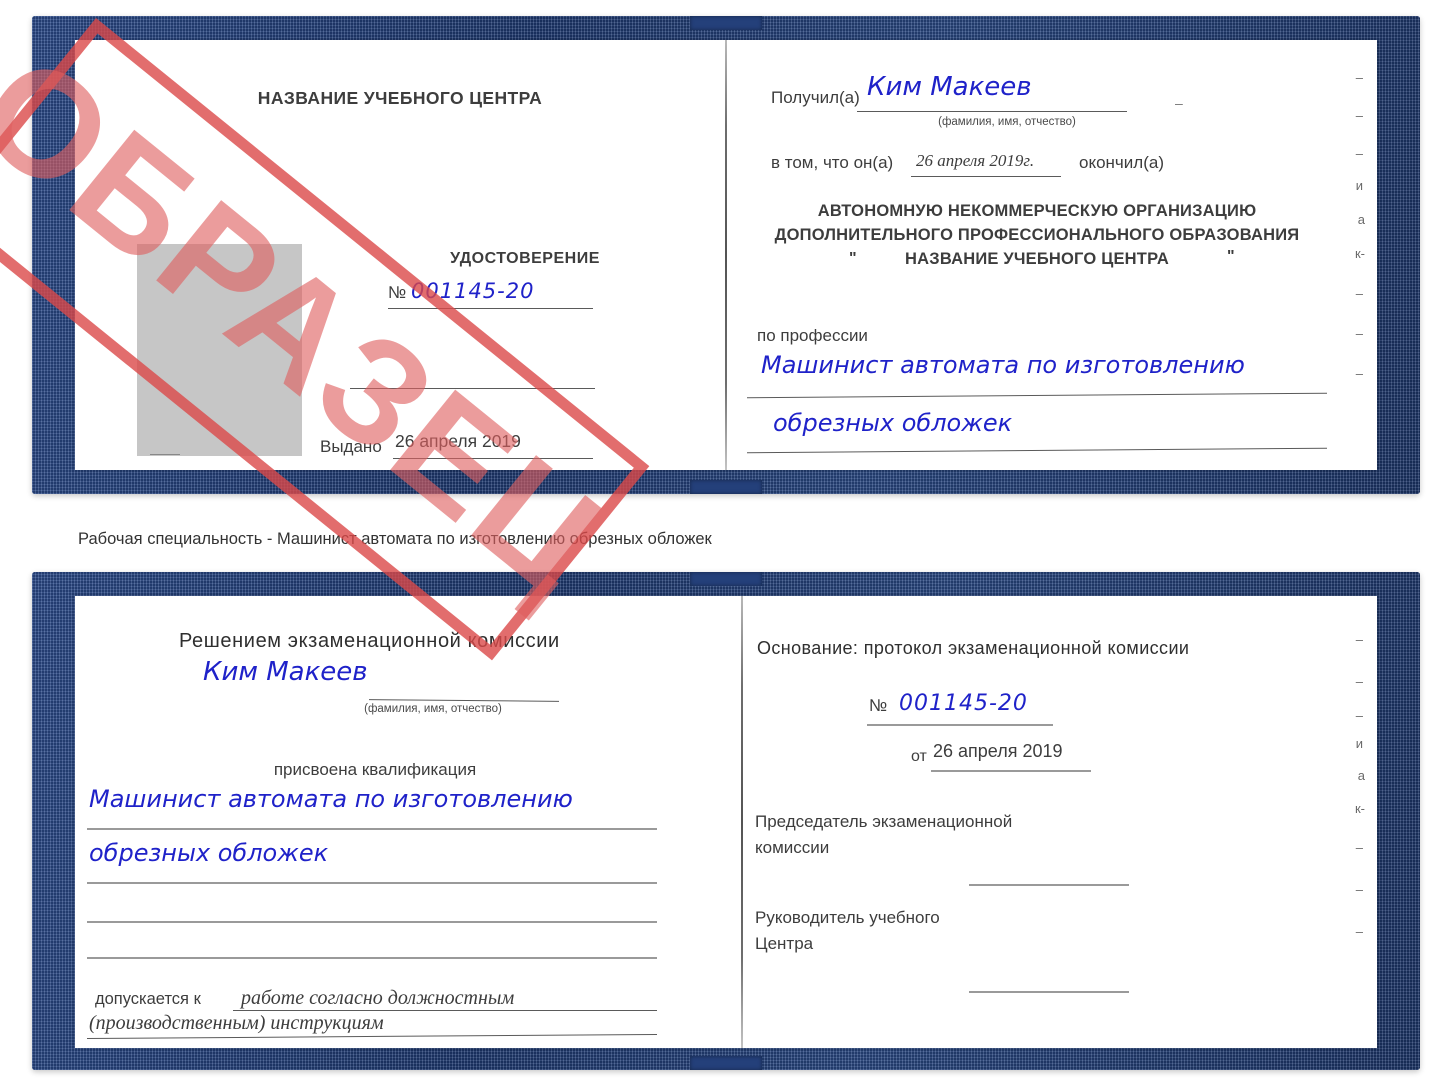 The width and height of the screenshot is (1448, 1085). I want to click on chairman-line-2: комиссии, so click(792, 847).